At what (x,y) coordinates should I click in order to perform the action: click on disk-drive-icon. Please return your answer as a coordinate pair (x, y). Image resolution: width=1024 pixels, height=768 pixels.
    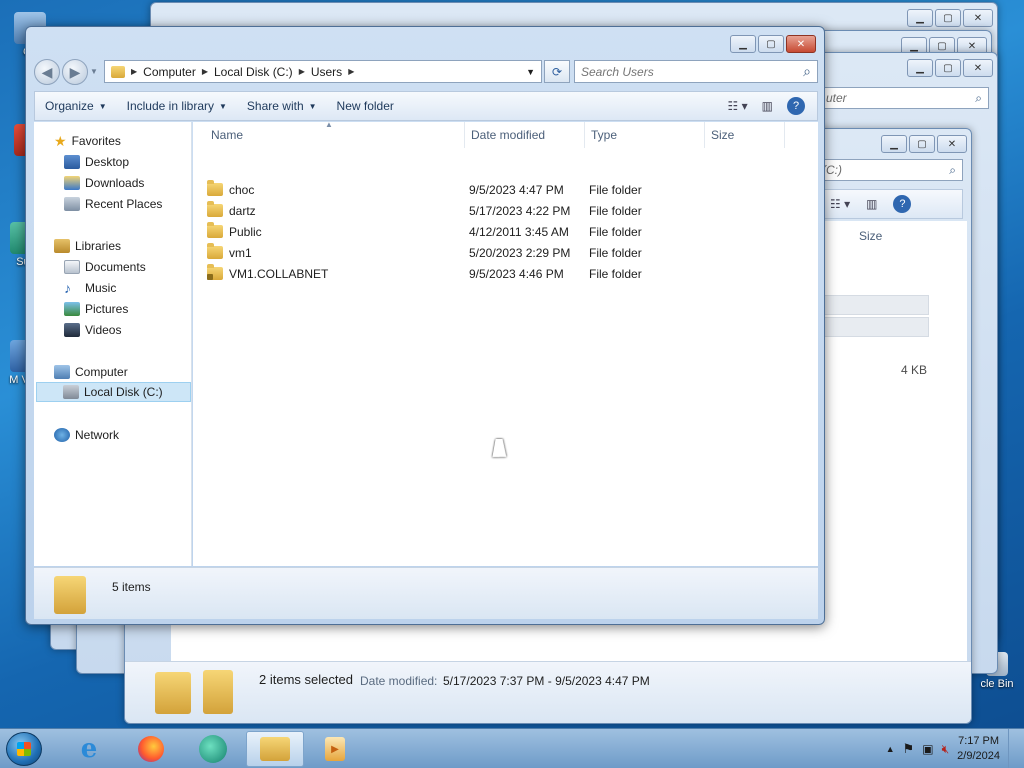
    Looking at the image, I should click on (71, 392).